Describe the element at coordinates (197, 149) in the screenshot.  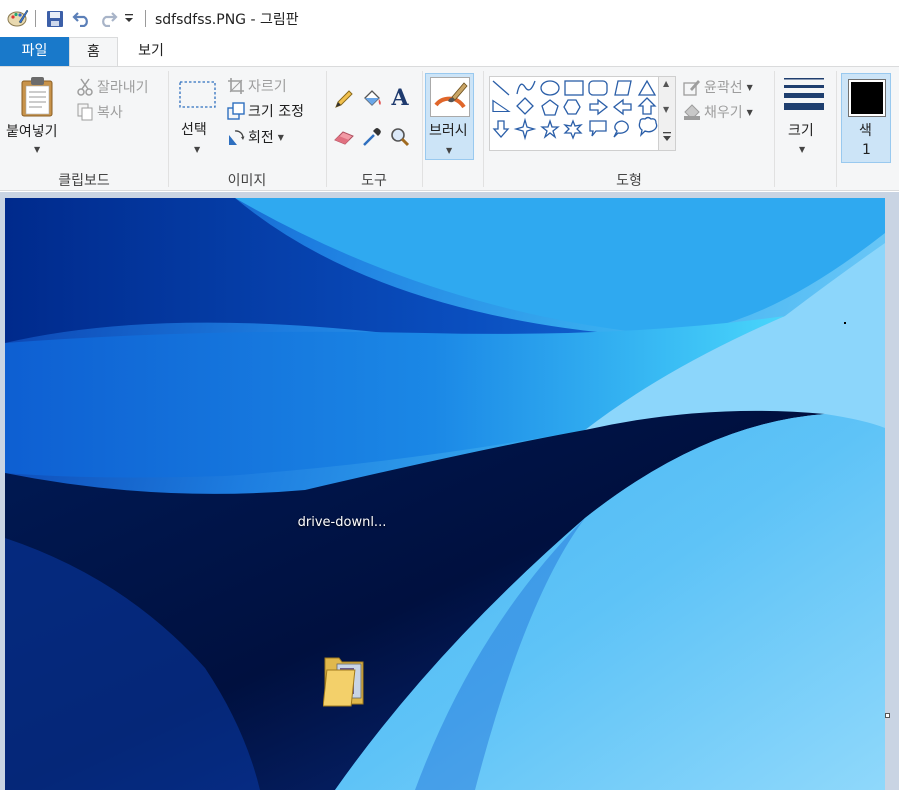
I see `select-dropdown-icon: ▼` at that location.